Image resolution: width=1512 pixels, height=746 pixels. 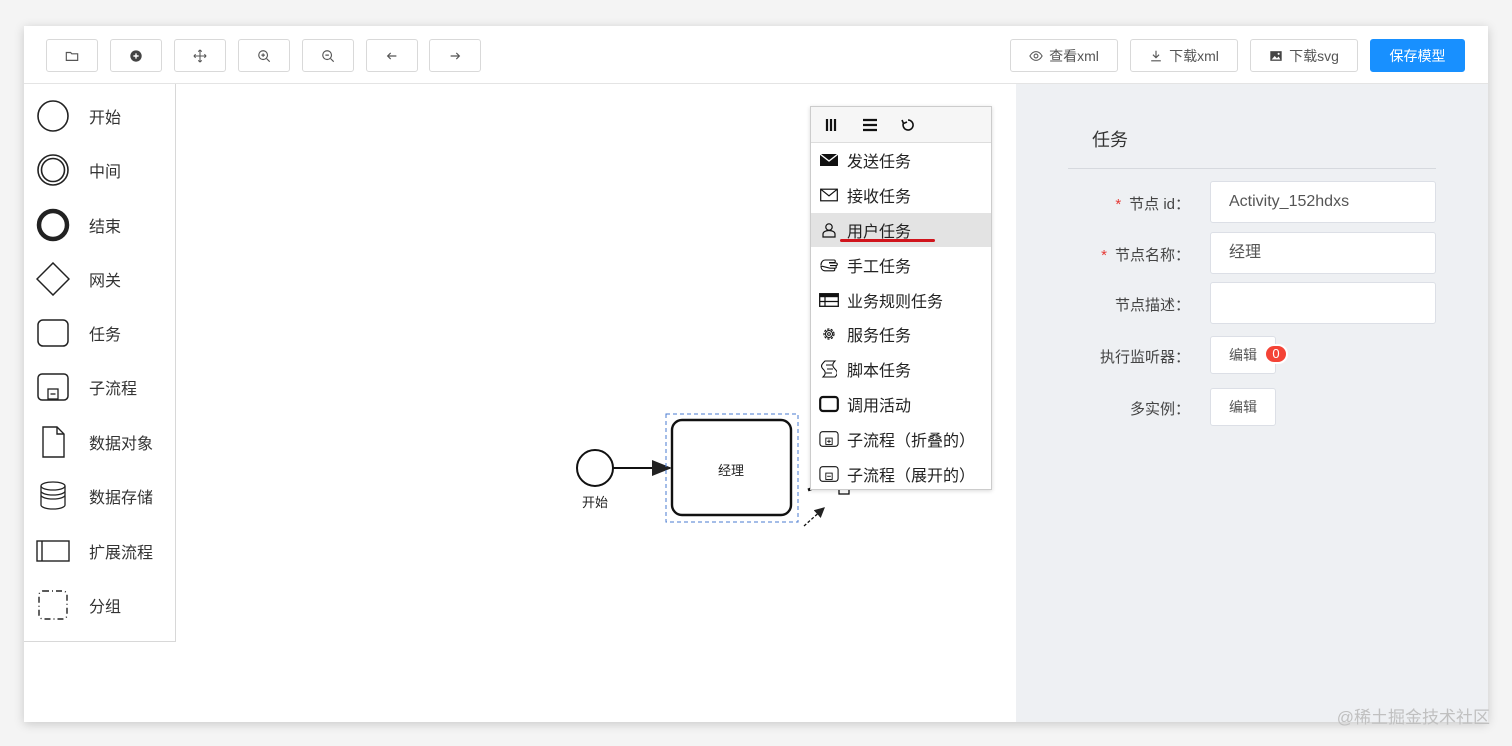 I want to click on redo-button, so click(x=455, y=55).